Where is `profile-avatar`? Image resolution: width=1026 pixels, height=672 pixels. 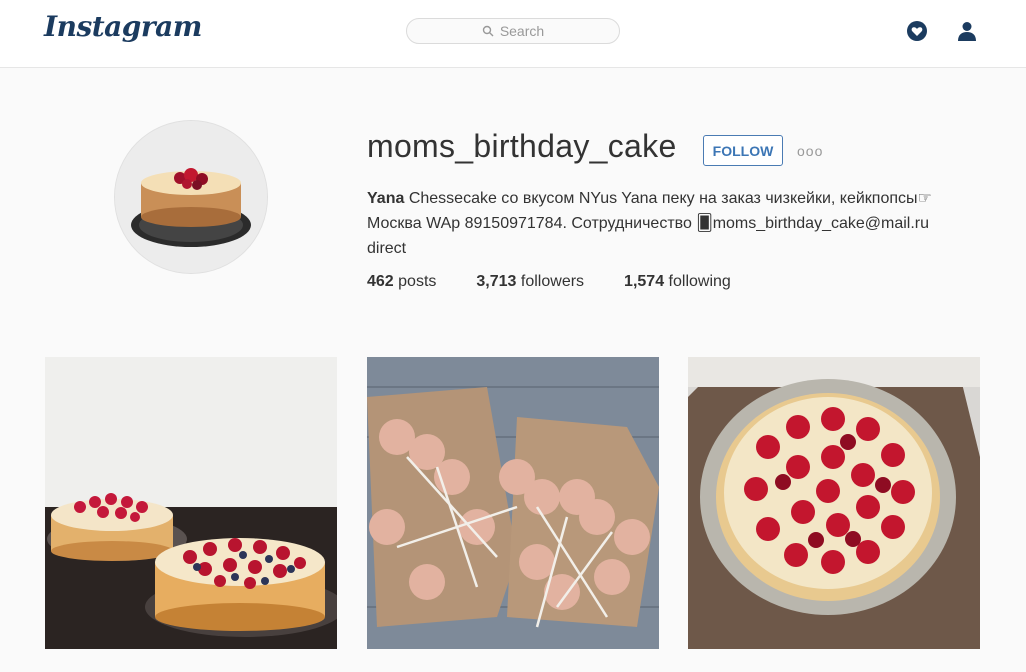 profile-avatar is located at coordinates (191, 197).